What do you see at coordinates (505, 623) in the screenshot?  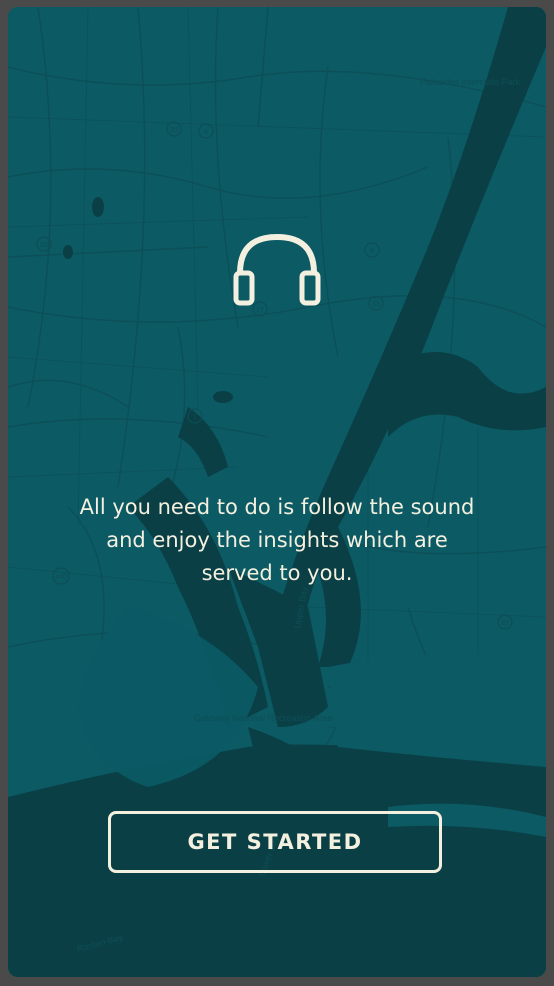 I see `route-shield-27: 27` at bounding box center [505, 623].